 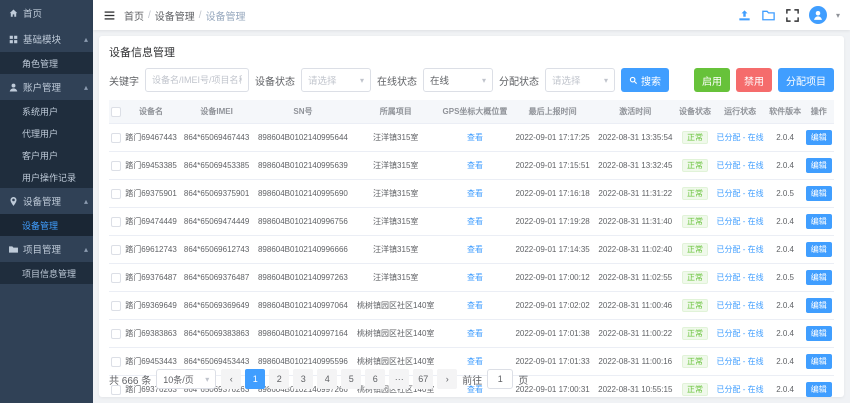 What do you see at coordinates (744, 15) in the screenshot?
I see `upload-icon` at bounding box center [744, 15].